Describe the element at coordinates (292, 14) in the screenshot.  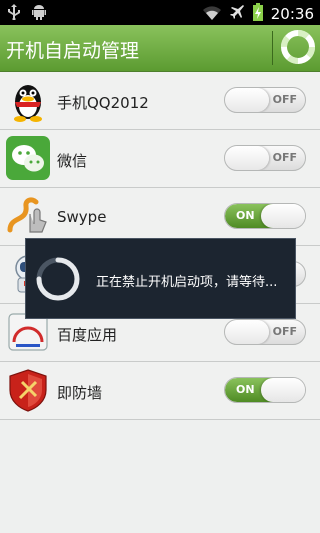
I see `clock: 20:36` at that location.